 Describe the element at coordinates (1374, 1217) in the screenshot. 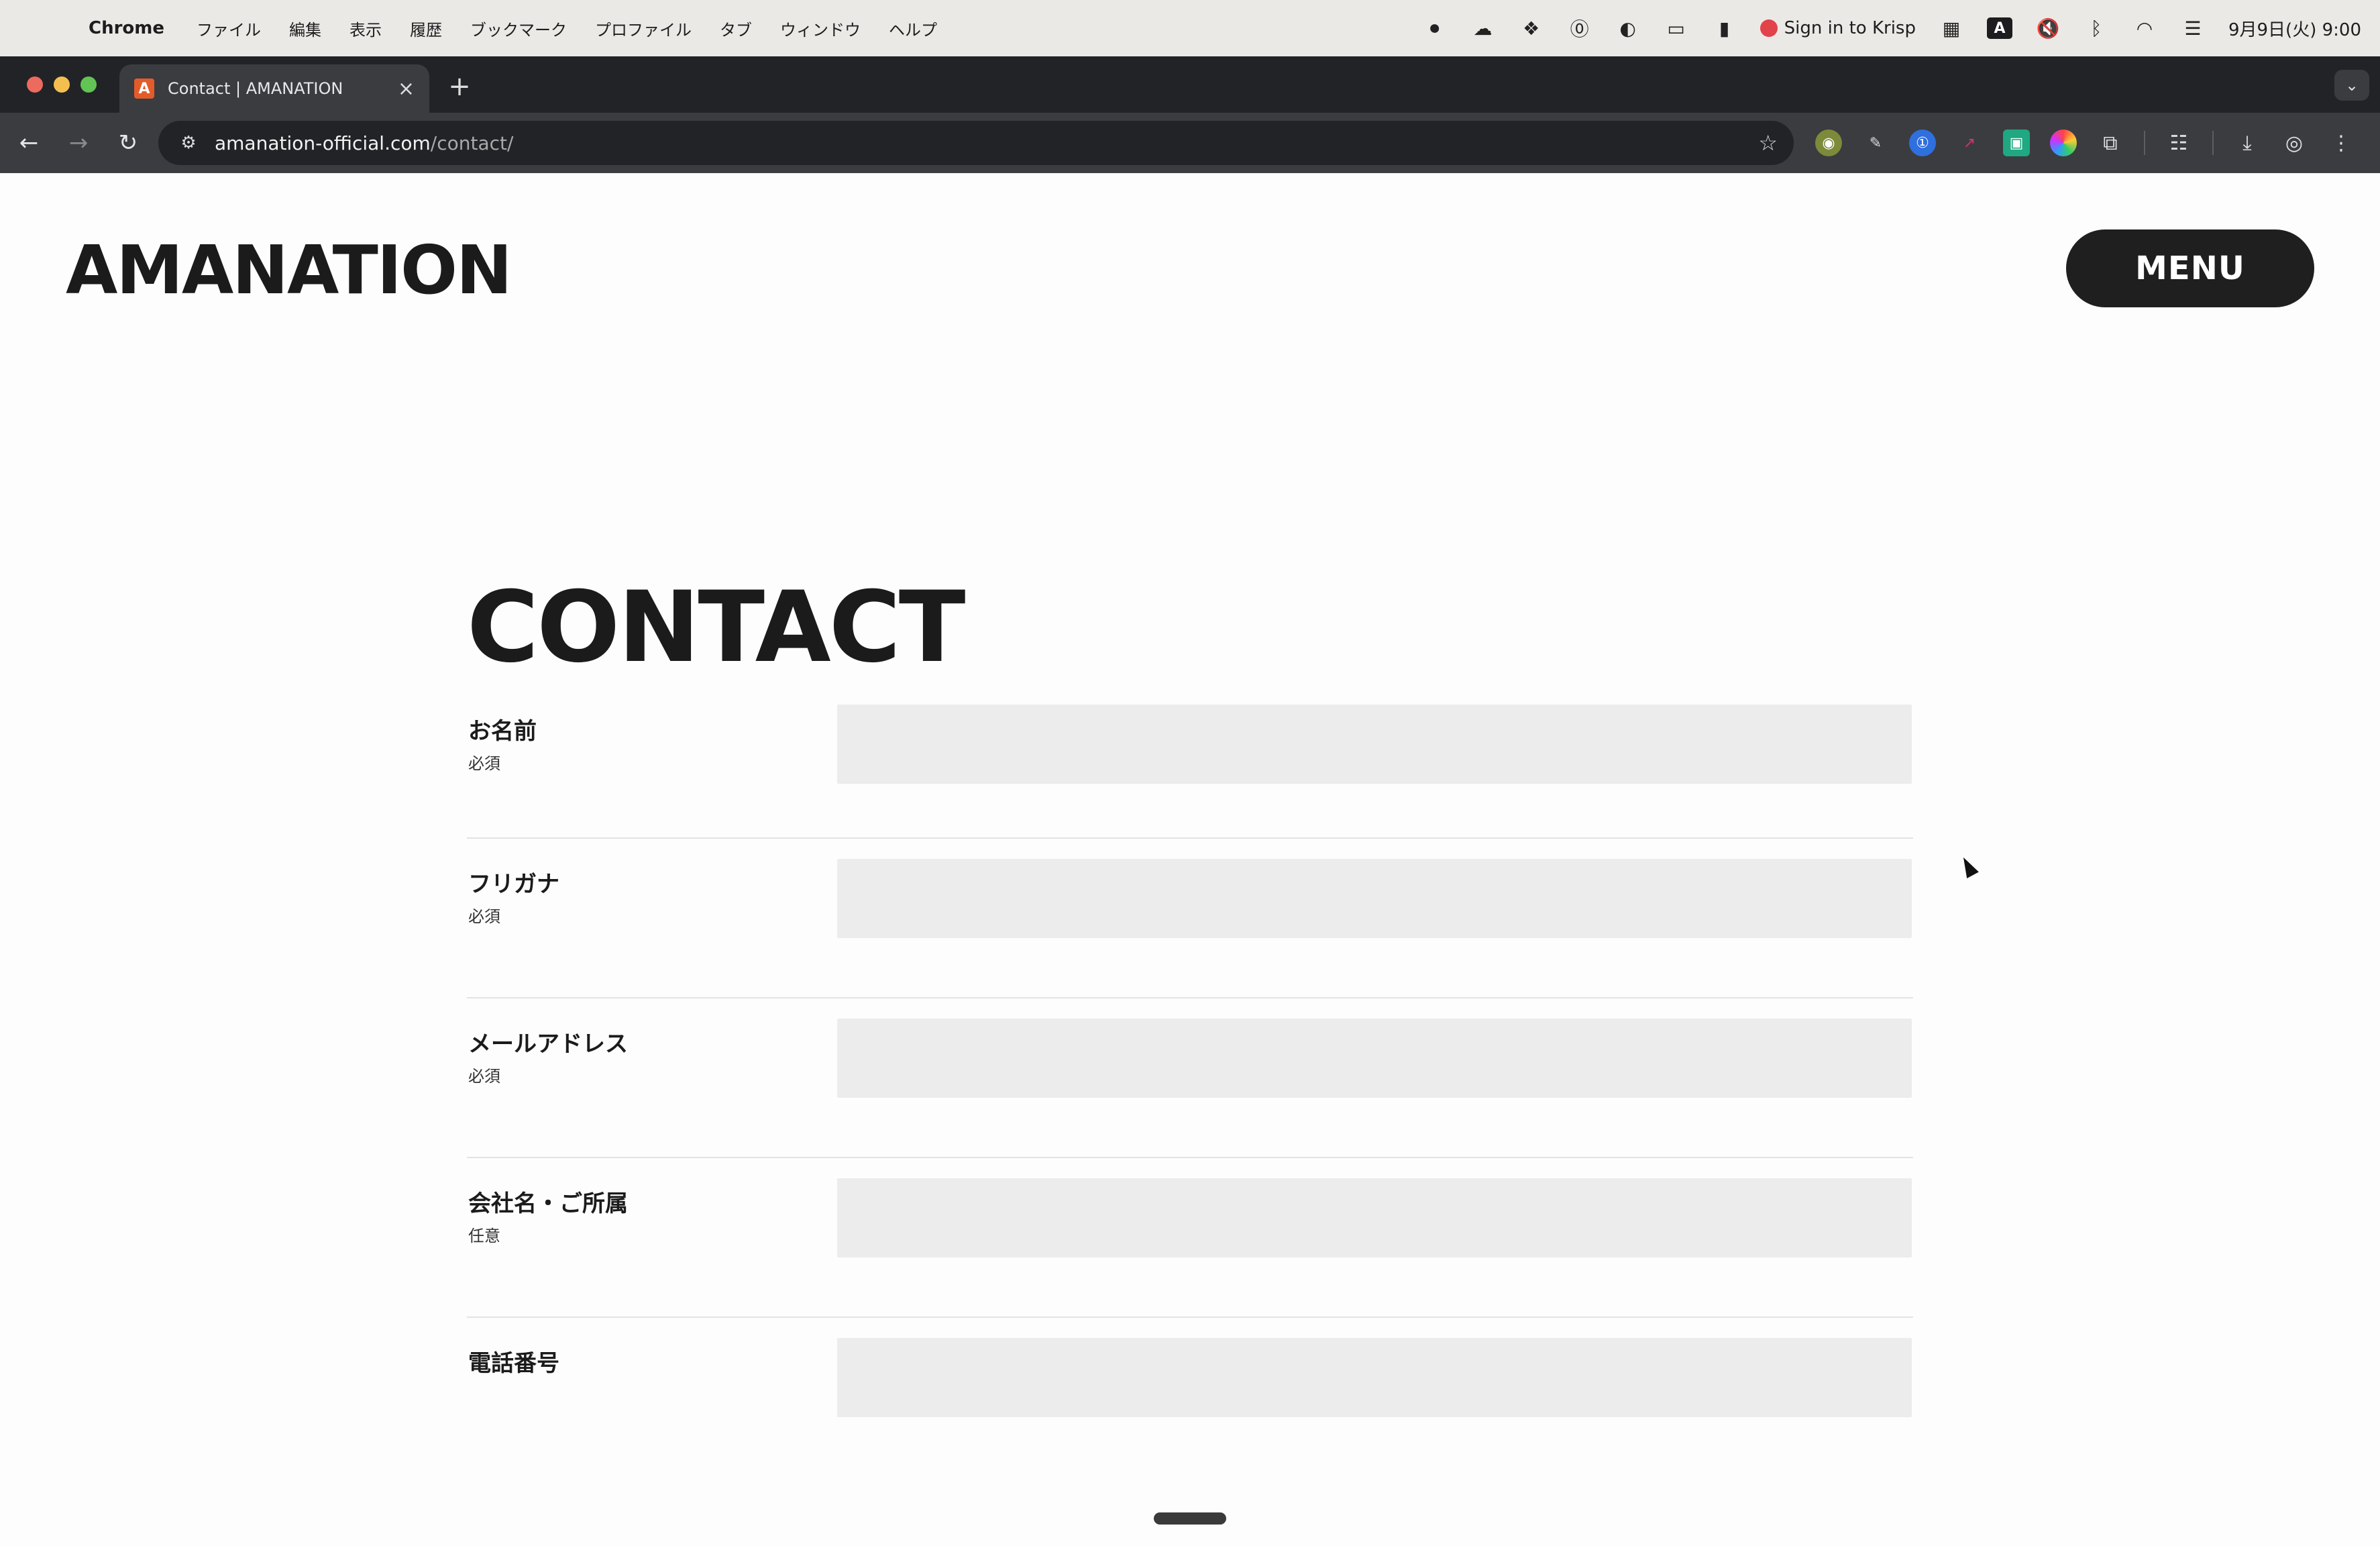

I see `company-input` at that location.